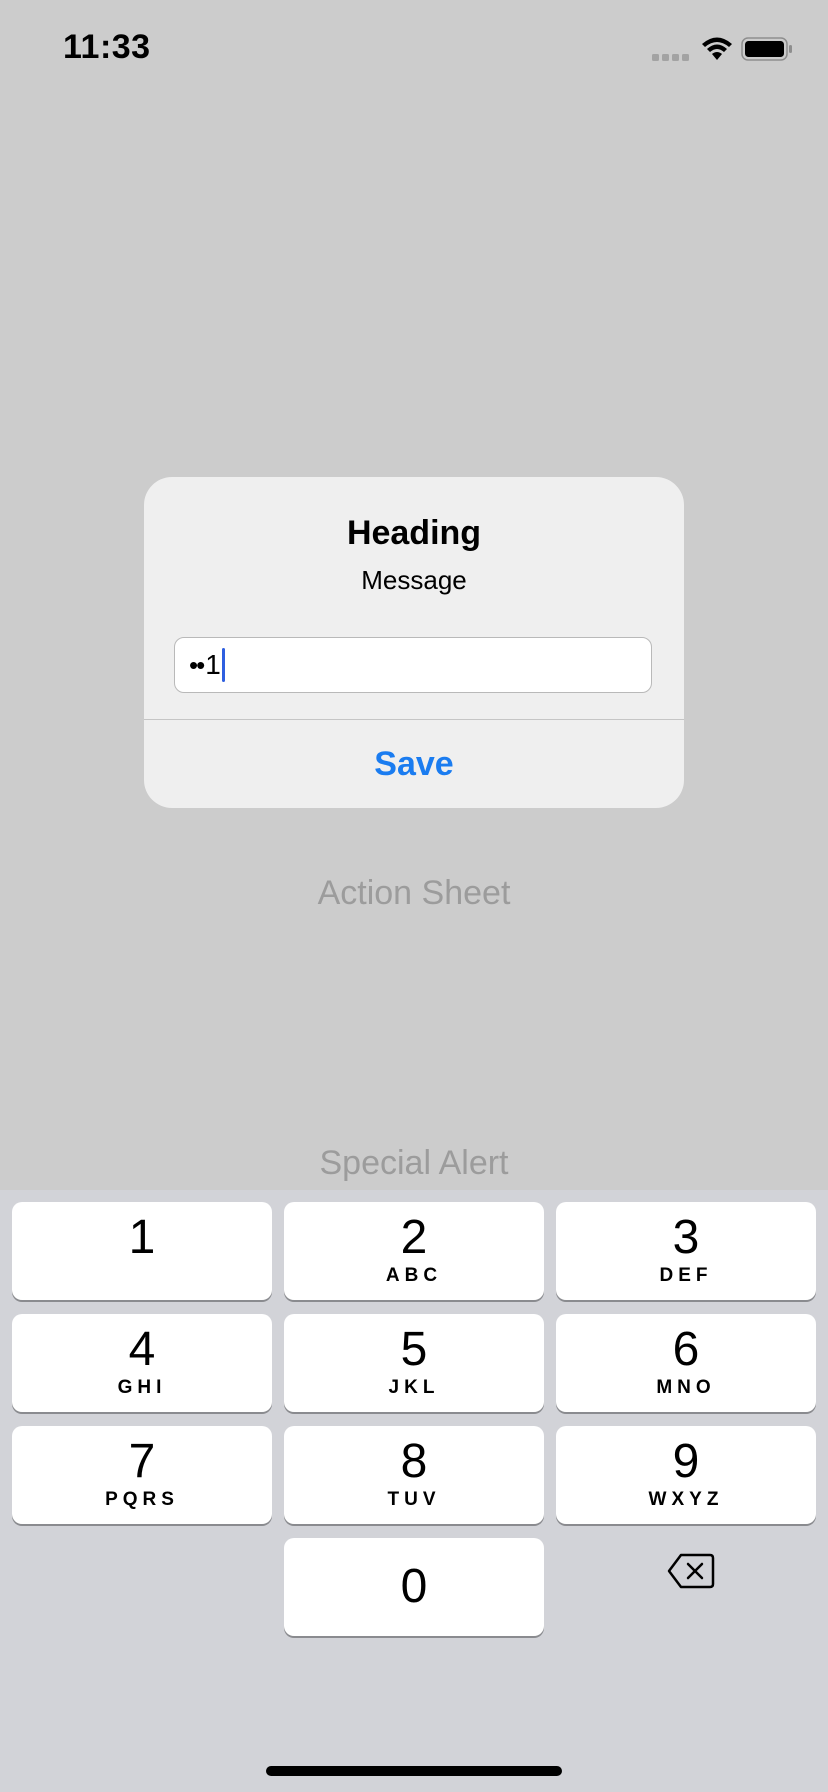 Image resolution: width=828 pixels, height=1792 pixels. What do you see at coordinates (142, 1349) in the screenshot?
I see `key-digit: 4` at bounding box center [142, 1349].